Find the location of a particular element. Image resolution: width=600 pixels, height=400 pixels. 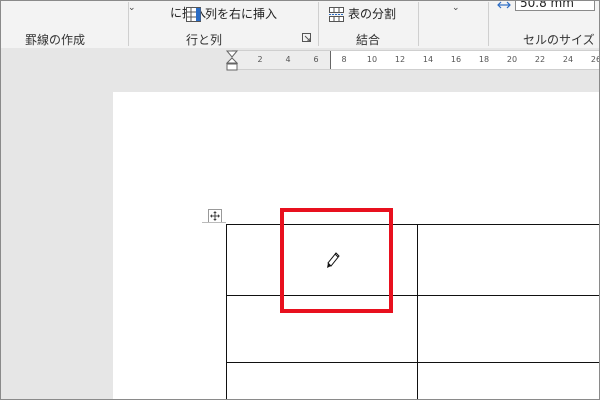

group-label-cell-size: セルのサイズ is located at coordinates (559, 40).